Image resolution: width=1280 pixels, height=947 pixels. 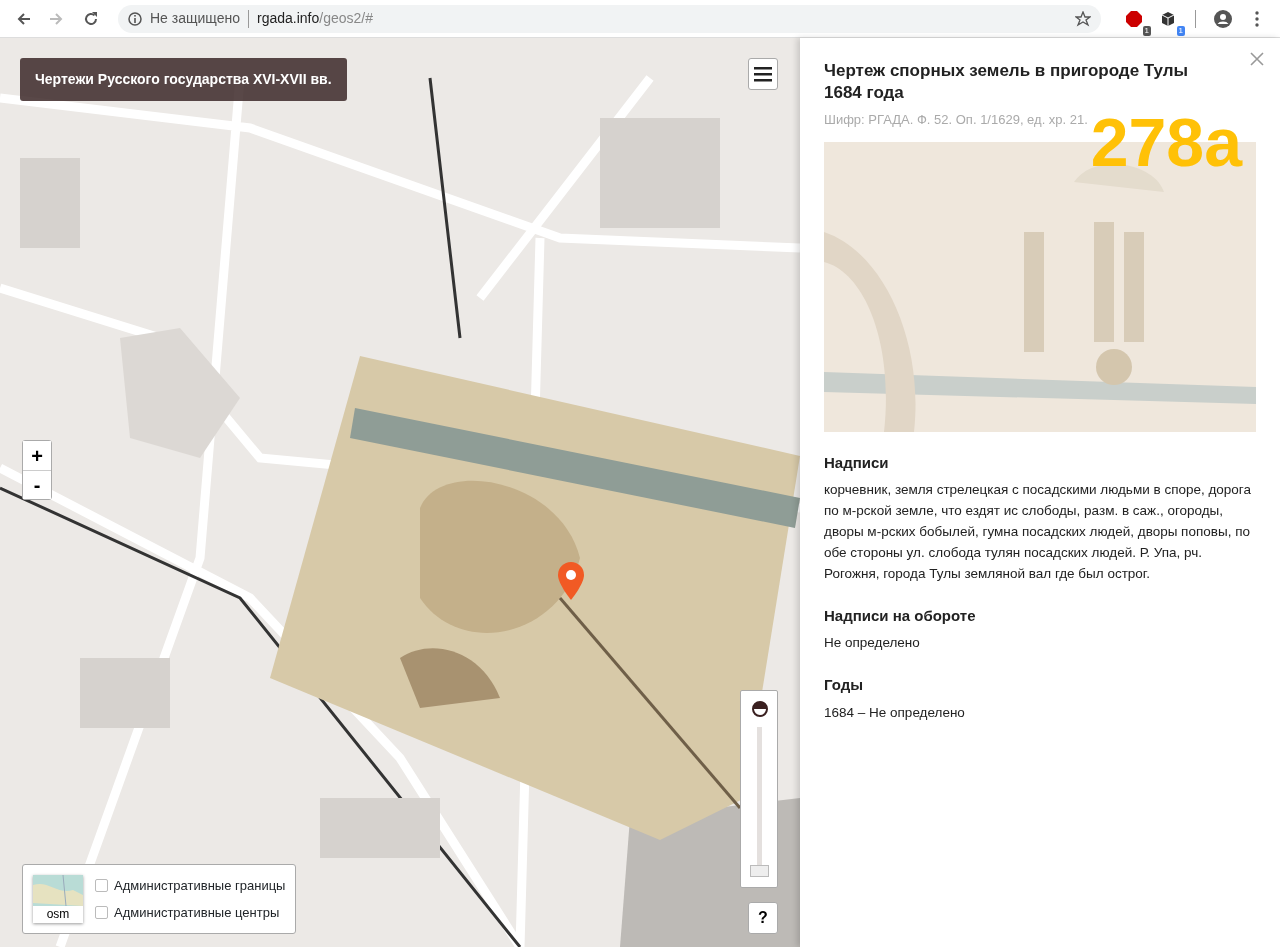 I want to click on panel-title: Чертеж спорных земель в пригороде Тулы 1684 года, so click(x=1007, y=82).